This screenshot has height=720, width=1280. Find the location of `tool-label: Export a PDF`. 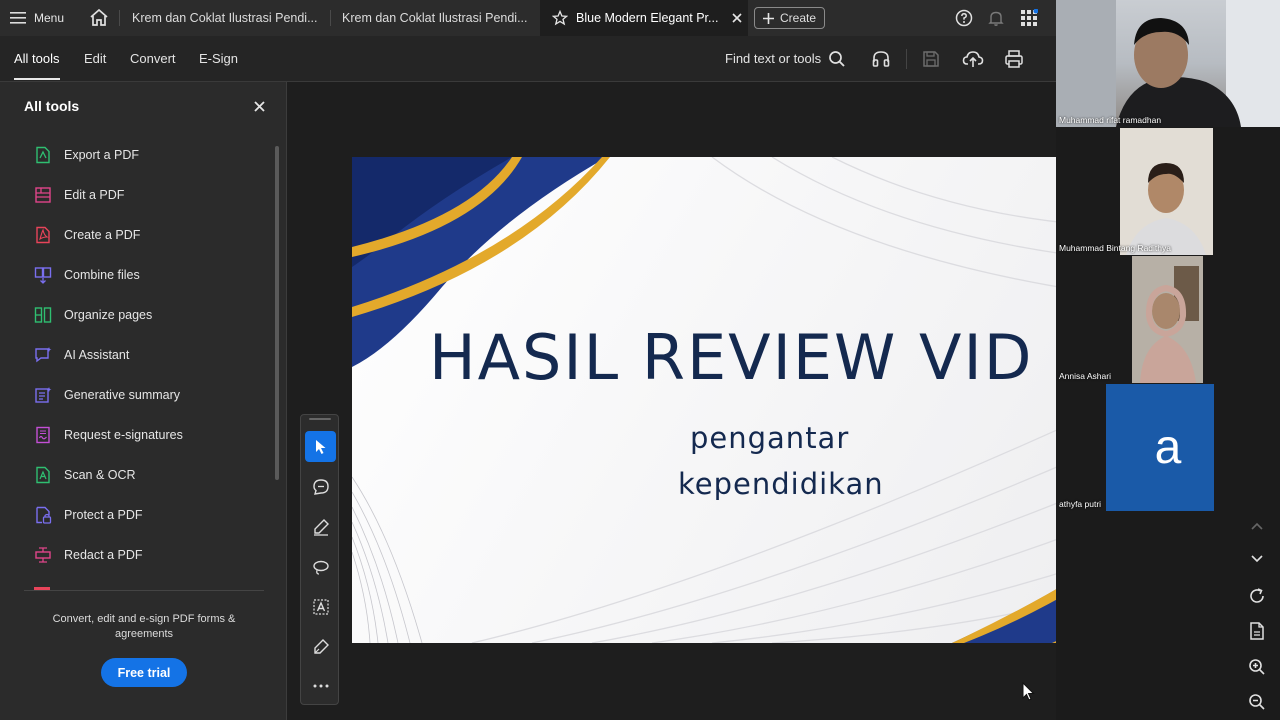

tool-label: Export a PDF is located at coordinates (102, 155).